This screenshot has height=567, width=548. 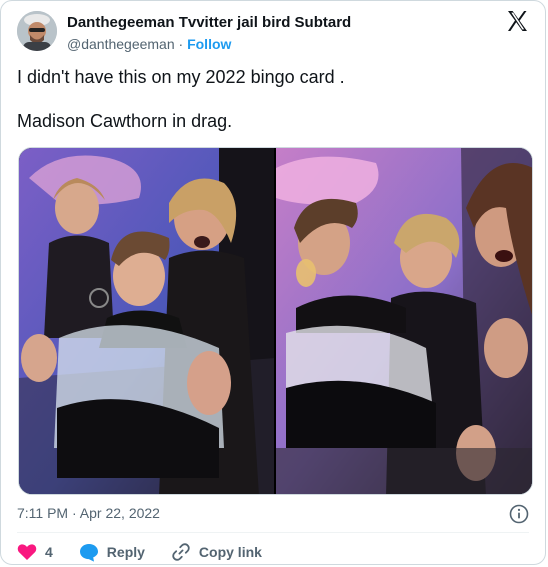 I want to click on like-button: 4, so click(x=35, y=552).